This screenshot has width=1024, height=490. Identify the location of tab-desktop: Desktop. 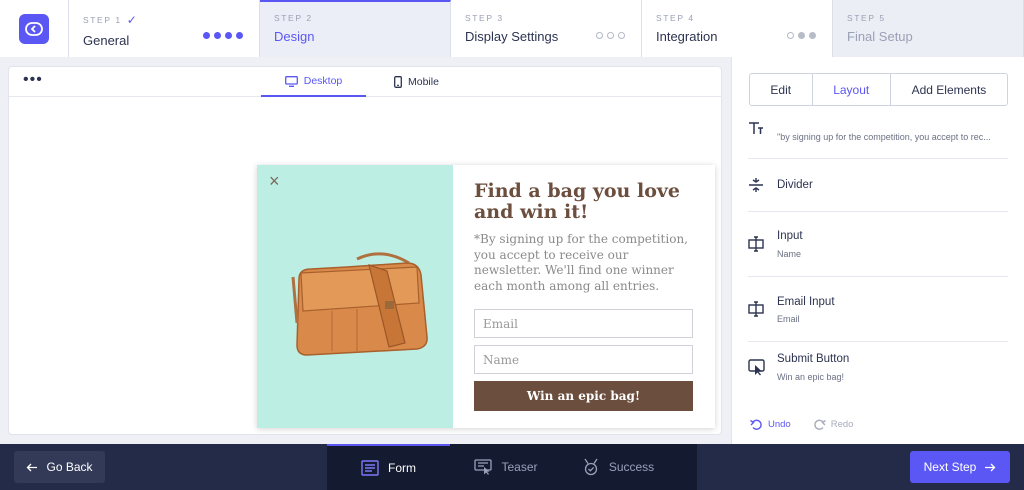
(313, 82).